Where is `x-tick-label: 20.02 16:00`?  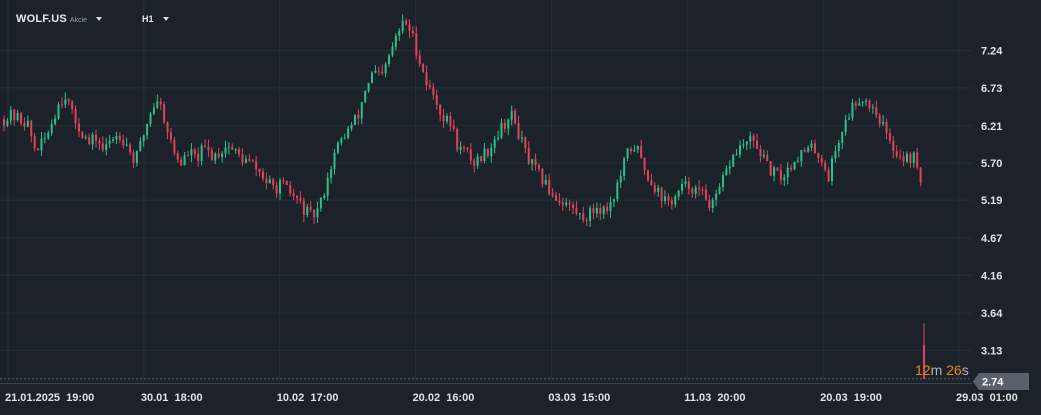 x-tick-label: 20.02 16:00 is located at coordinates (444, 398).